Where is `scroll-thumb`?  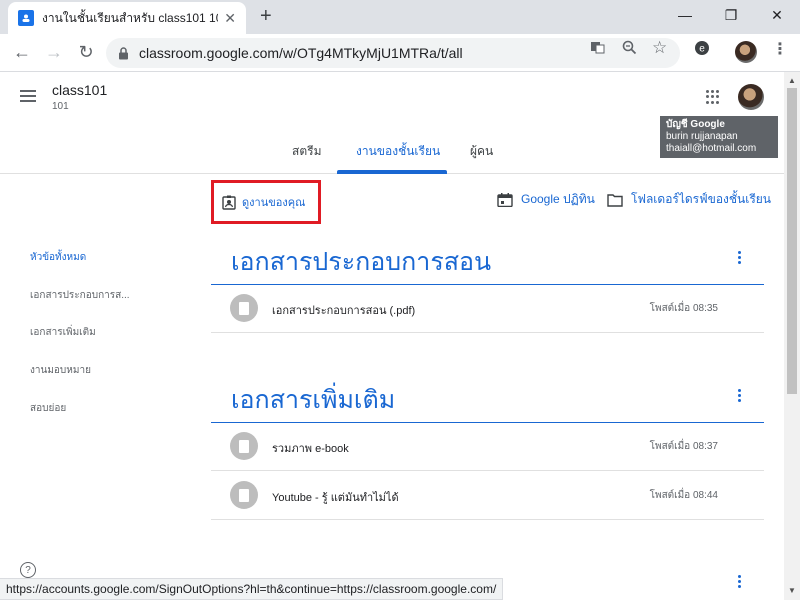 scroll-thumb is located at coordinates (792, 241).